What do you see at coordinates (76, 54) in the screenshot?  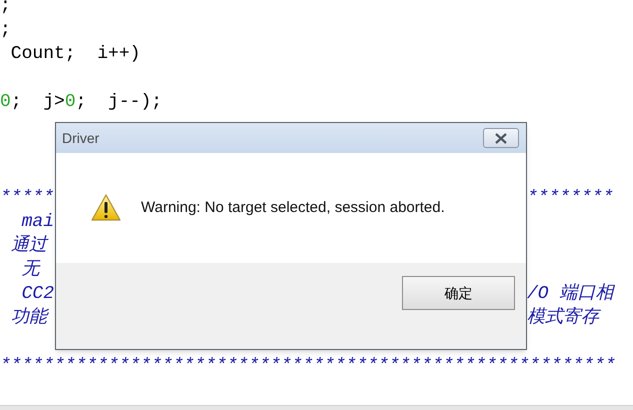 I see `code-text: Count; i++)` at bounding box center [76, 54].